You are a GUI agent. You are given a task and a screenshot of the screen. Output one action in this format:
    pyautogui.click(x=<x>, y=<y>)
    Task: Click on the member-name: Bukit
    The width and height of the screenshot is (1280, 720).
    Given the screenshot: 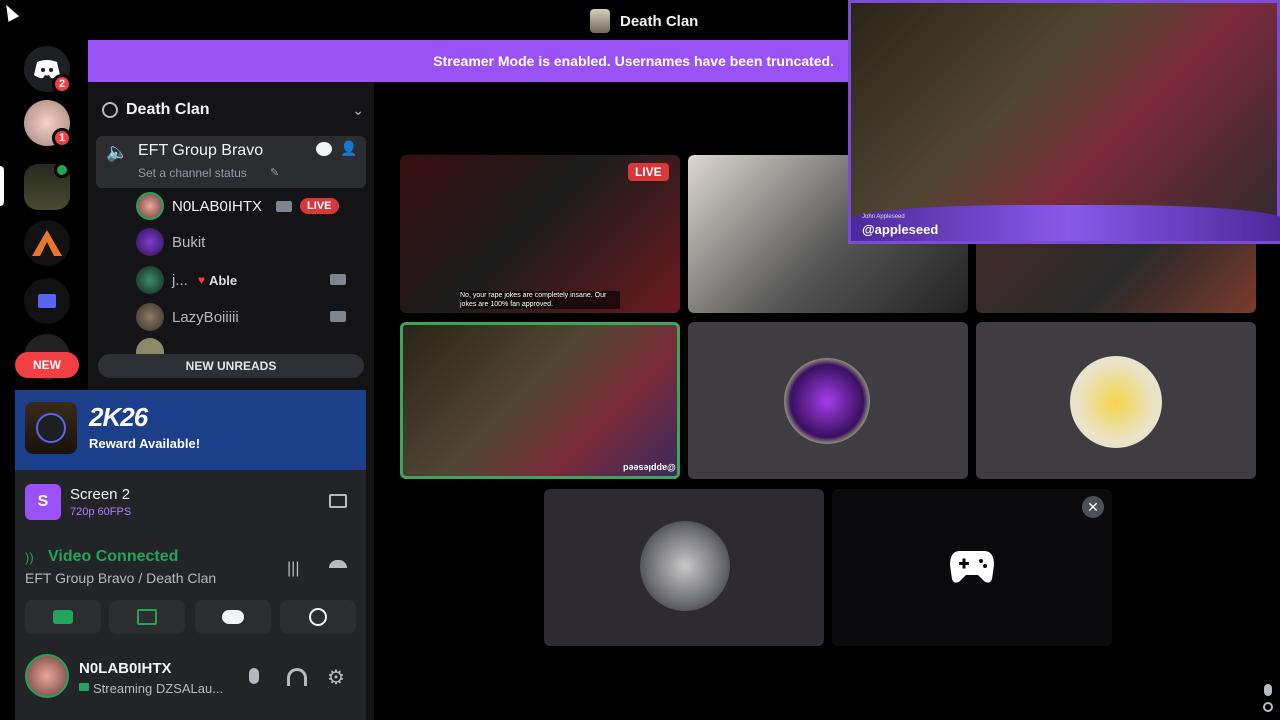 What is the action you would take?
    pyautogui.click(x=189, y=242)
    